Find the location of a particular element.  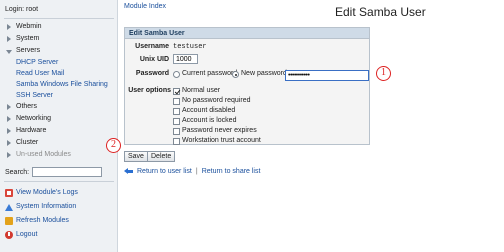

callout-2: 2 is located at coordinates (113, 145).